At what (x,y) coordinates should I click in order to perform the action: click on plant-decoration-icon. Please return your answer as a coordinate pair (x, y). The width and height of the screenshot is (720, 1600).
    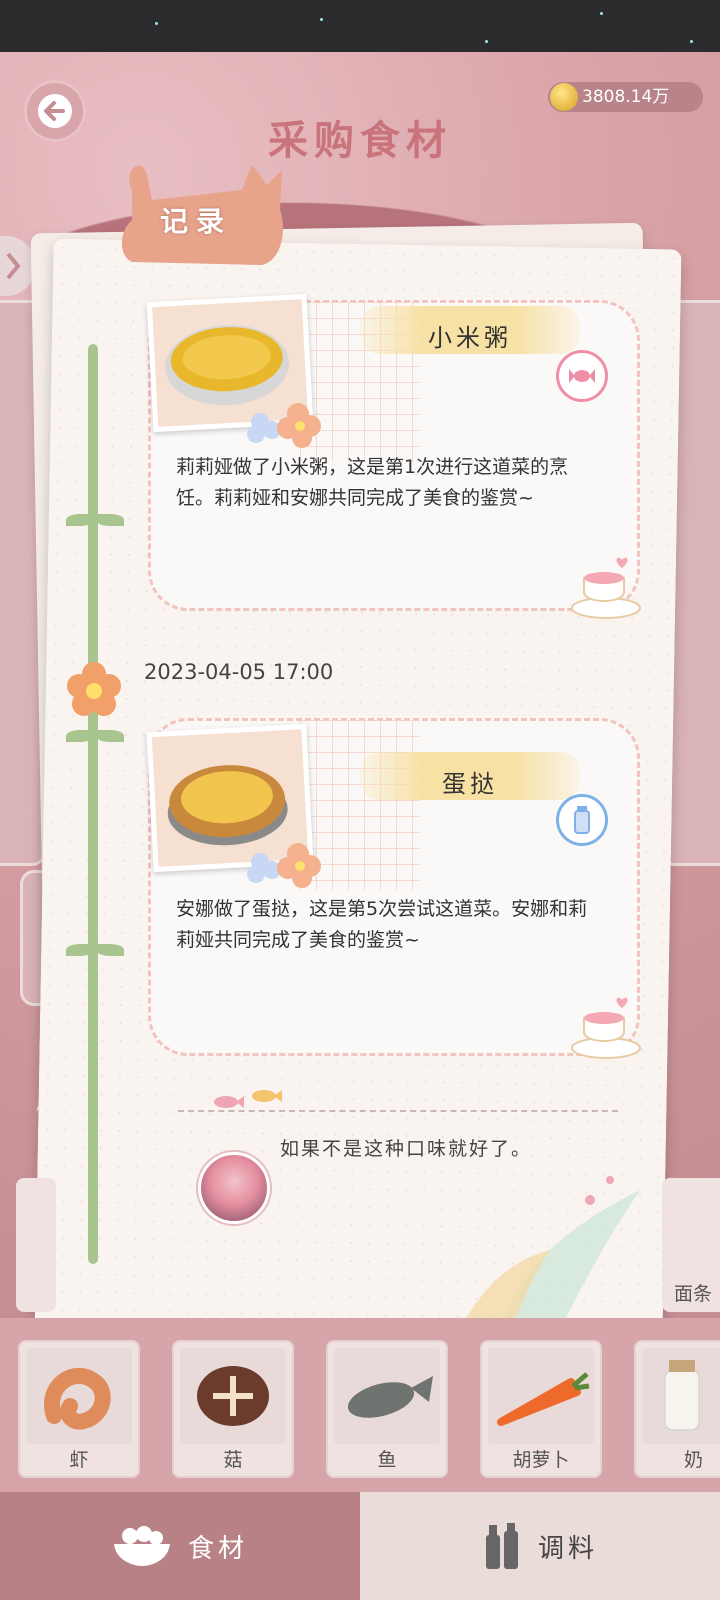
    Looking at the image, I should click on (550, 1253).